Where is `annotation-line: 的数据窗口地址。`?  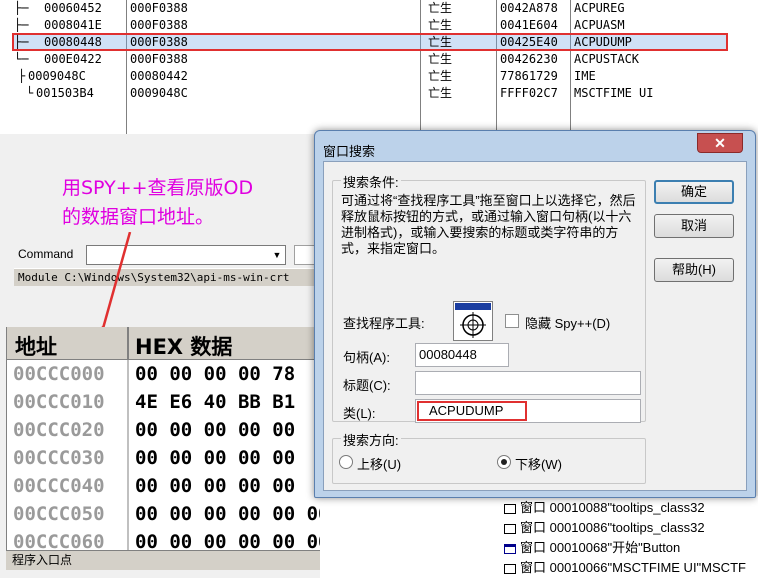 annotation-line: 的数据窗口地址。 is located at coordinates (138, 217).